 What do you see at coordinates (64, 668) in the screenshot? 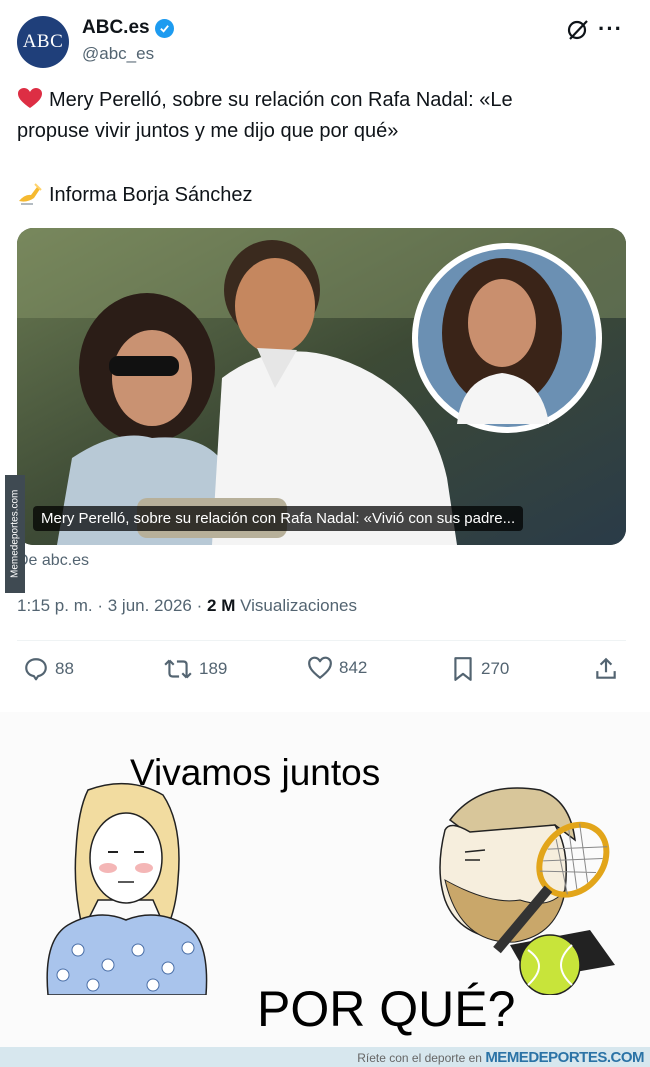
I see `reply-count: 88` at bounding box center [64, 668].